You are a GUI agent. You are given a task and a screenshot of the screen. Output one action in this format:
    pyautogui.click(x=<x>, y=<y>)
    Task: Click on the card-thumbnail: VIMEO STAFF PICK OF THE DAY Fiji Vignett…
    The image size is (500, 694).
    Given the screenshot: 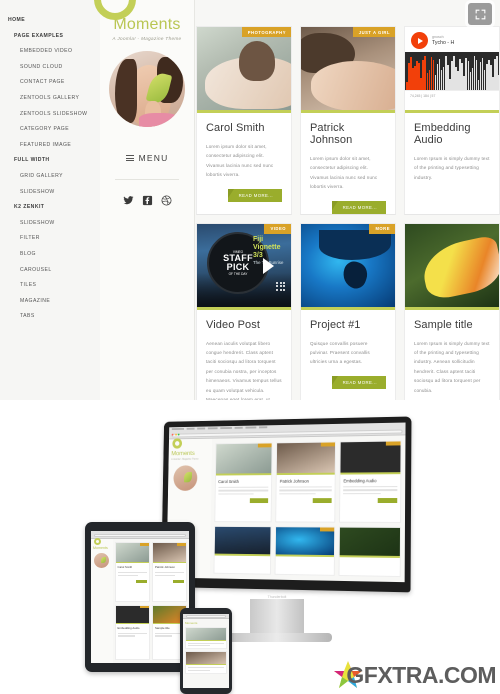 What is the action you would take?
    pyautogui.click(x=244, y=266)
    